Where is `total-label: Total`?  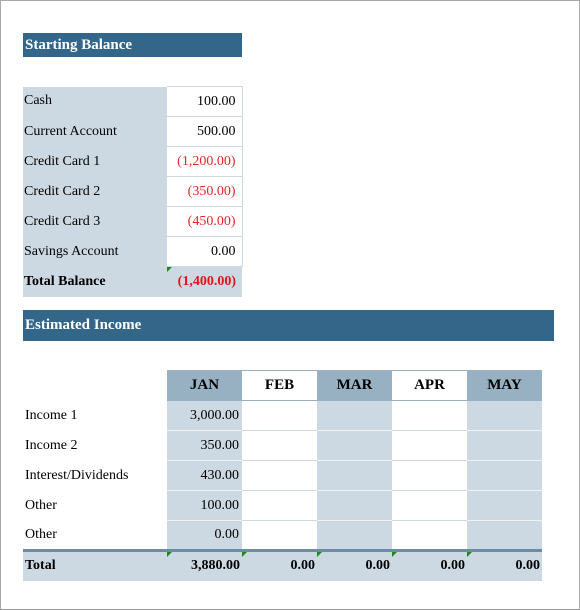
total-label: Total is located at coordinates (95, 565).